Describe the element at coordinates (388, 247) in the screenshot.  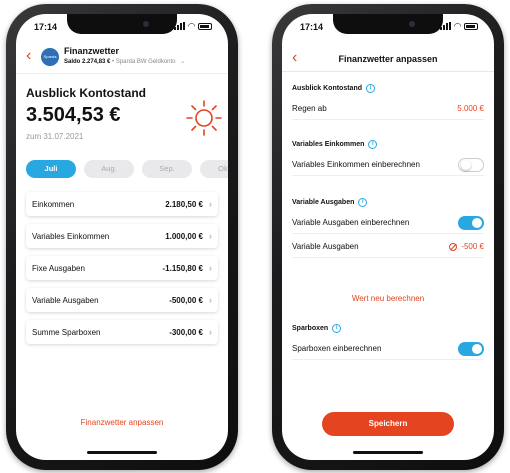
I see `variable-expenses-value-row: Variable Ausgaben -500 €` at that location.